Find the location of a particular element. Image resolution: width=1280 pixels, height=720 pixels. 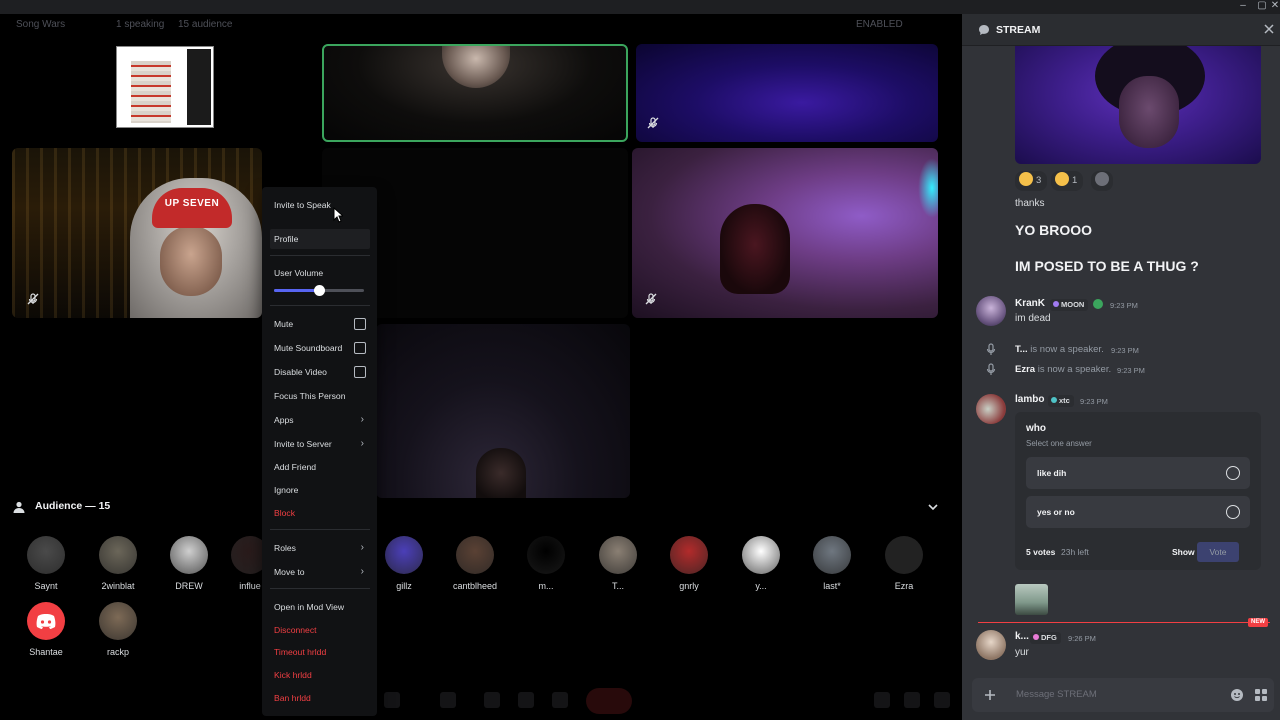

mute-checkbox is located at coordinates (360, 324).